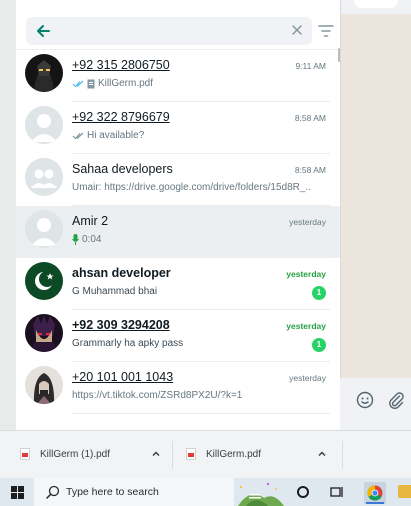 This screenshot has width=411, height=506. What do you see at coordinates (8, 215) in the screenshot?
I see `left-background` at bounding box center [8, 215].